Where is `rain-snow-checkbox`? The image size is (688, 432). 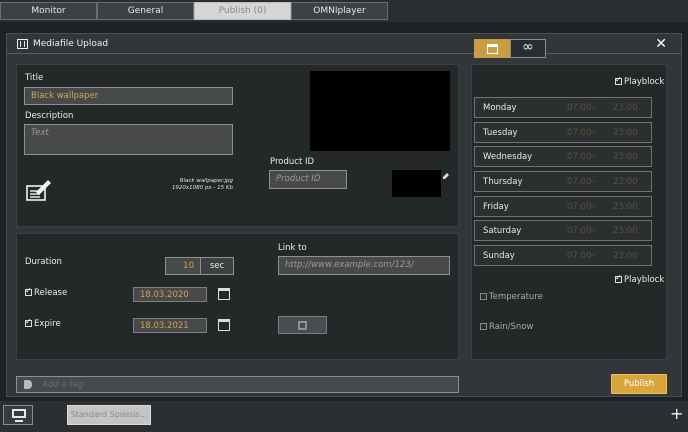
rain-snow-checkbox is located at coordinates (483, 326).